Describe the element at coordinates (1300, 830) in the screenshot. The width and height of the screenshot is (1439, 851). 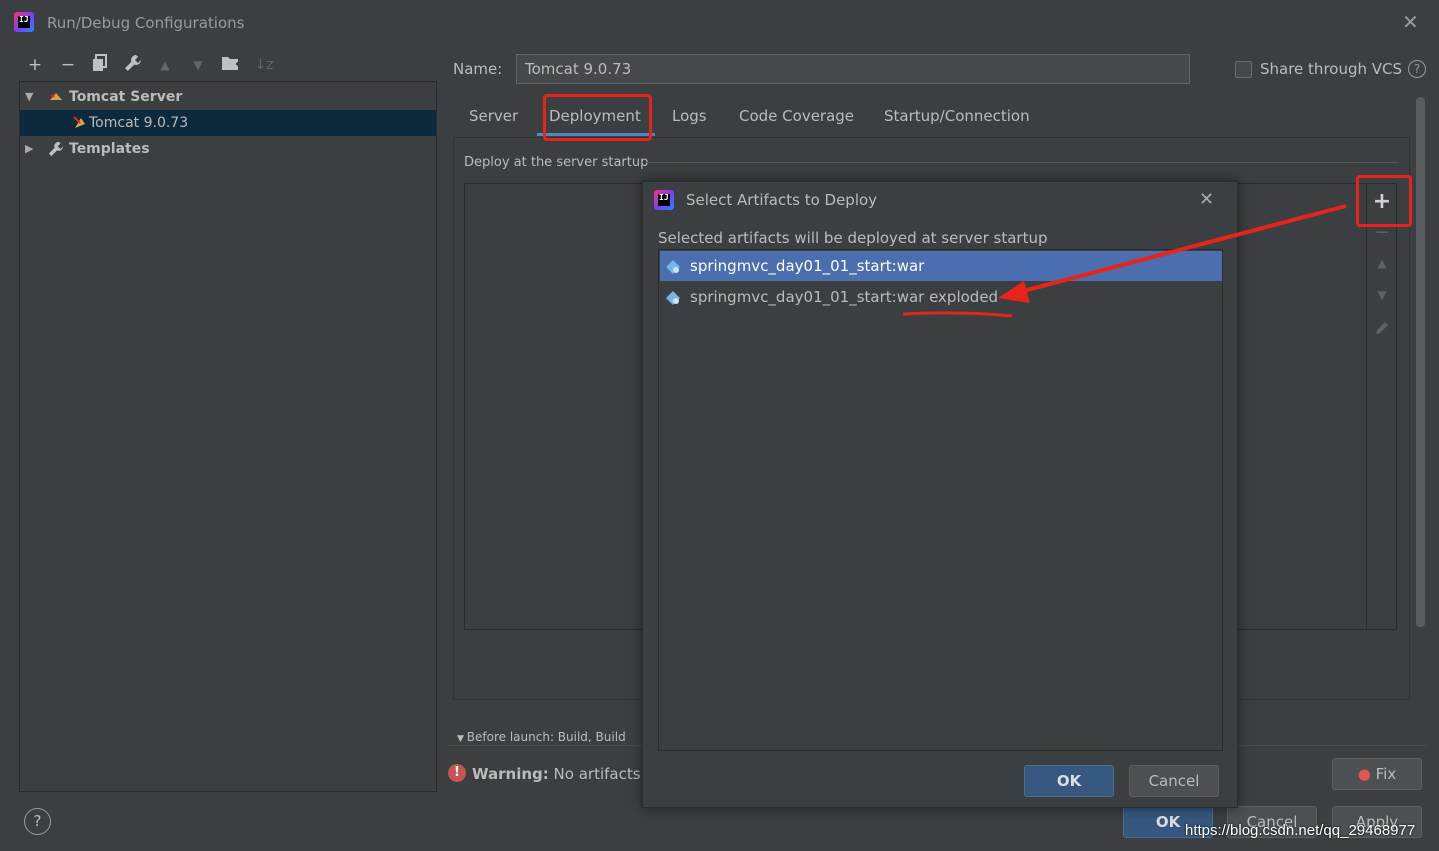
I see `watermark: https://blog.csdn.net/qq_29468977` at that location.